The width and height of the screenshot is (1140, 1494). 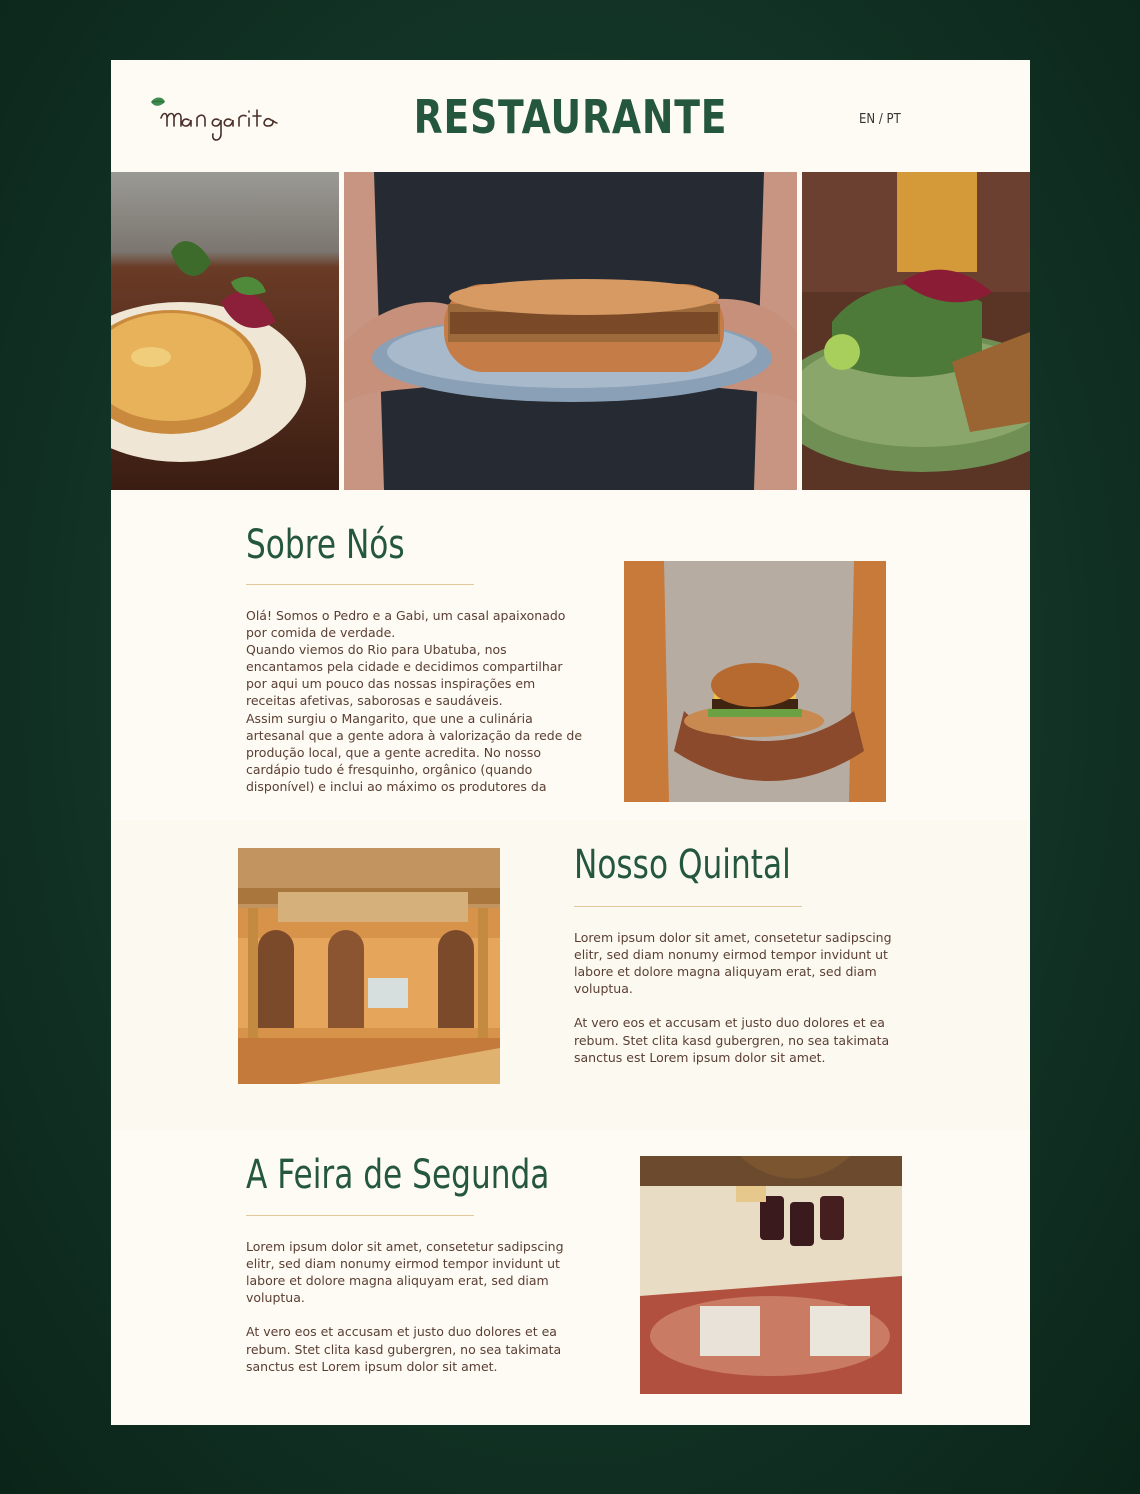 What do you see at coordinates (682, 865) in the screenshot?
I see `section-title-nosso-quintal: Nosso Quintal` at bounding box center [682, 865].